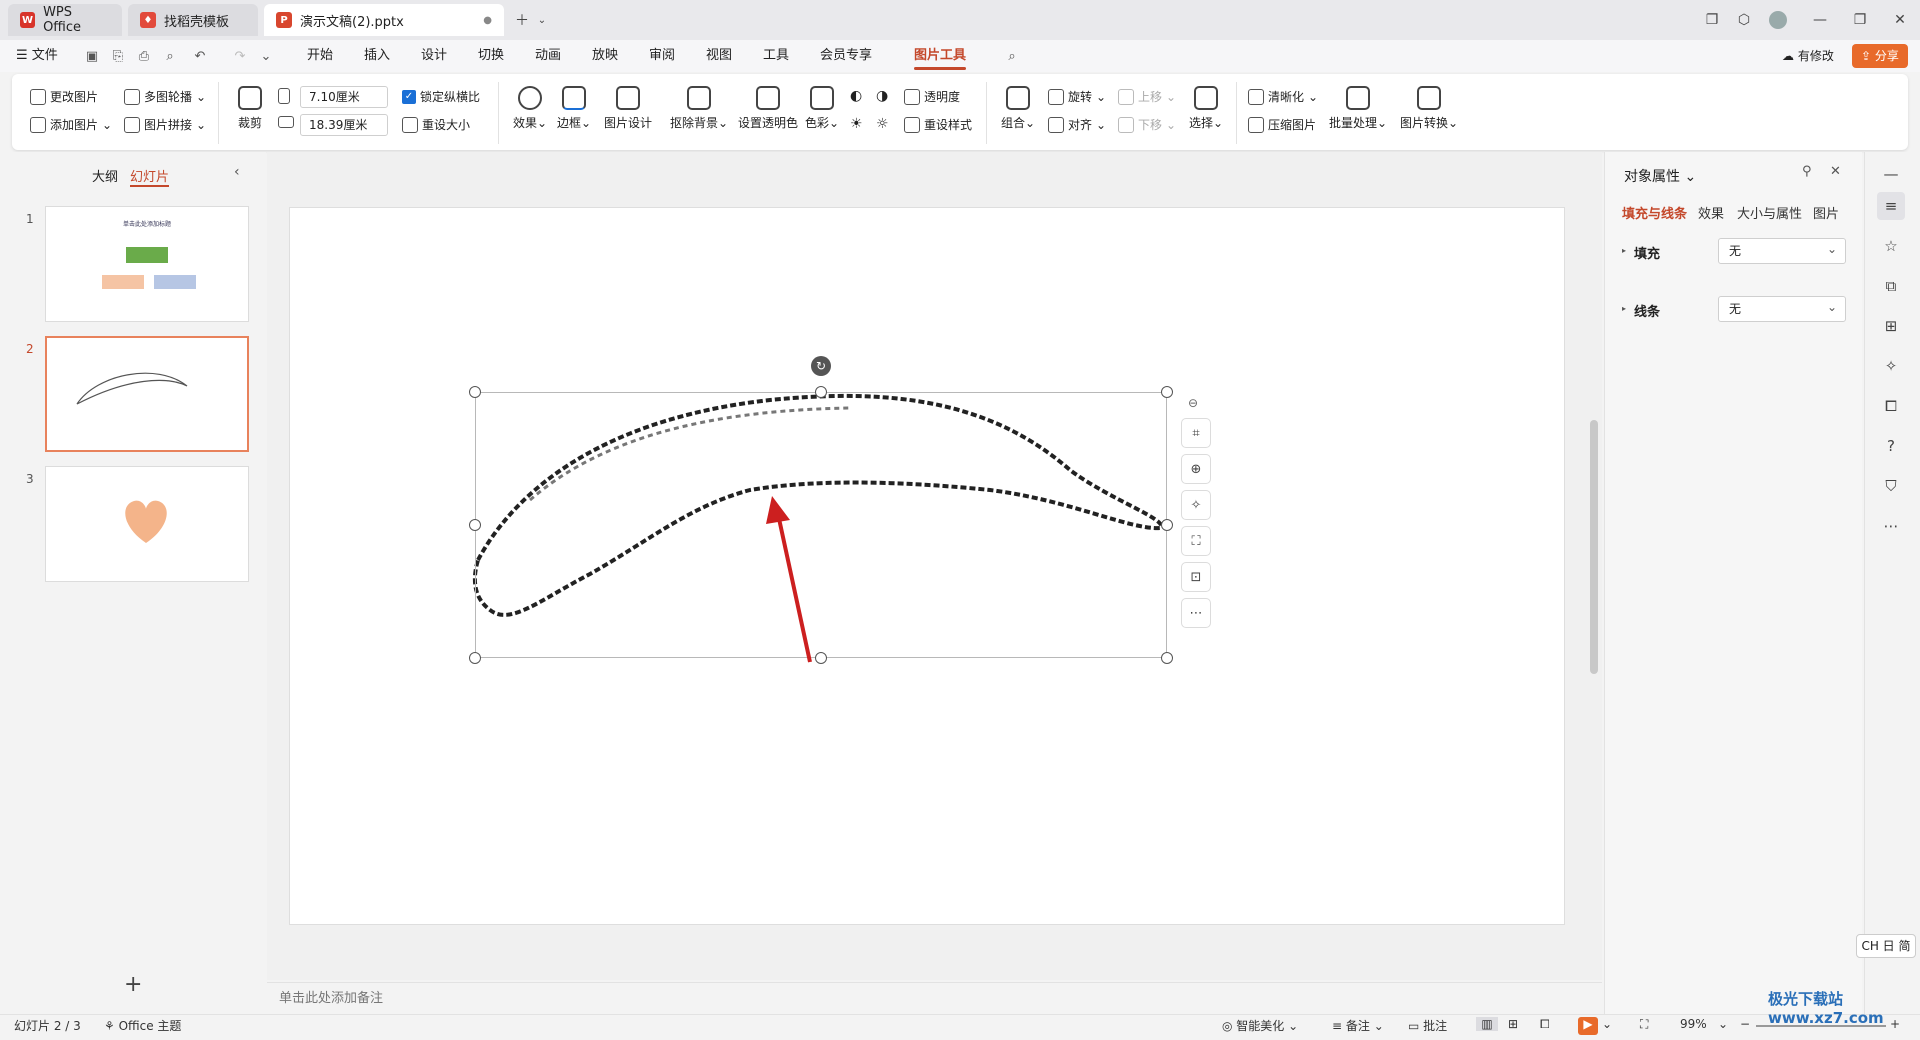 This screenshot has height=1040, width=1920. I want to click on contrast-icon: ◐, so click(856, 96).